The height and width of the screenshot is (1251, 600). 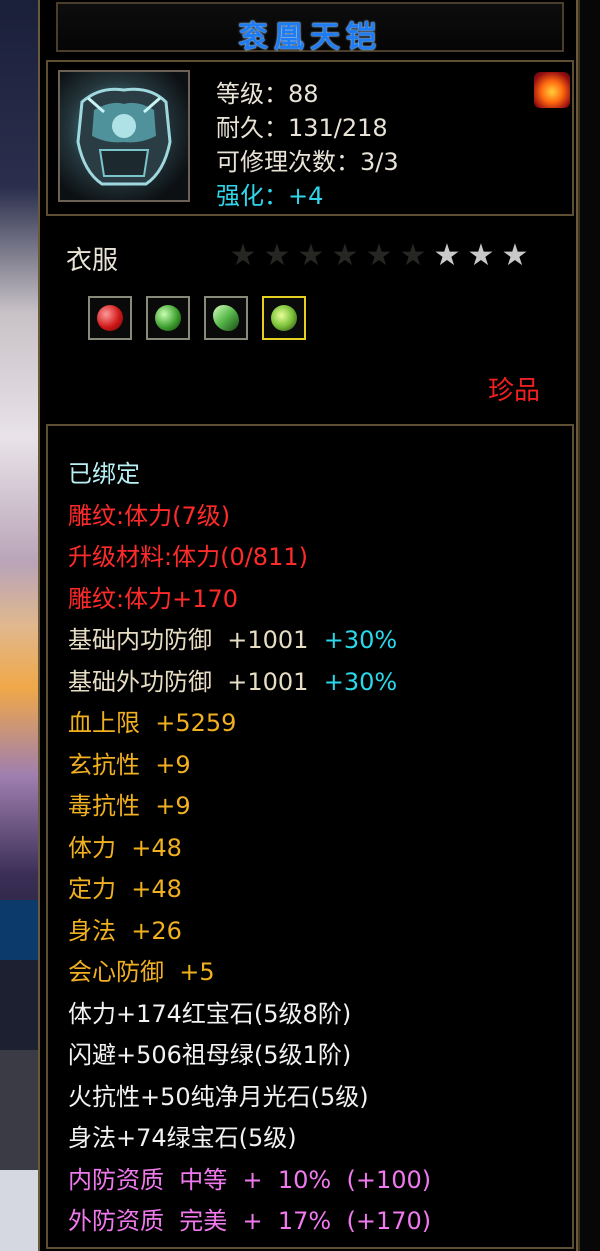 I want to click on engrave-line: 雕纹:体力(7级), so click(x=149, y=515).